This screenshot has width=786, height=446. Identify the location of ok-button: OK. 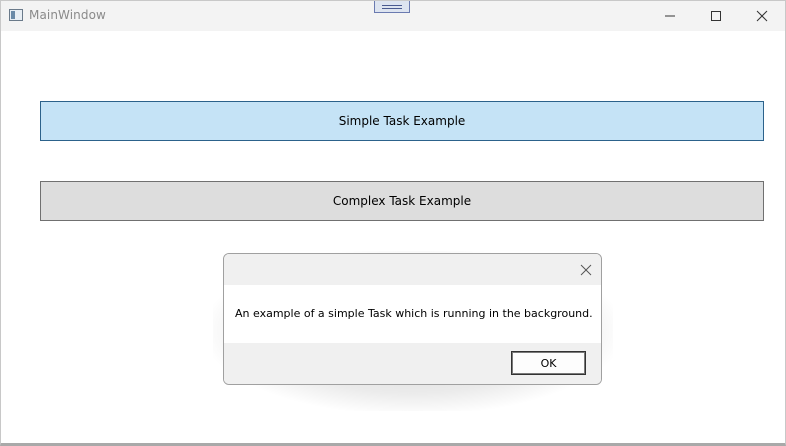
(548, 363).